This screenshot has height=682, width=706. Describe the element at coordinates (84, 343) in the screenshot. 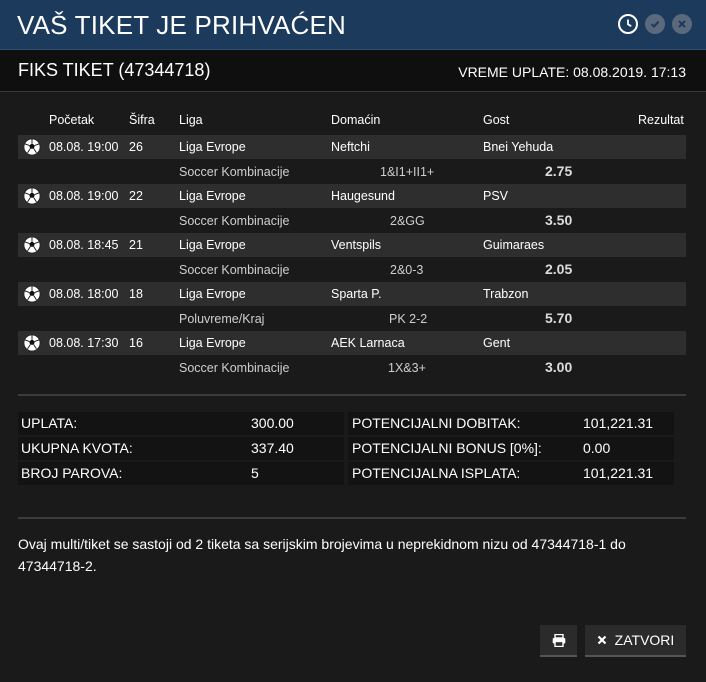

I see `match-start: 08.08. 17:30` at that location.